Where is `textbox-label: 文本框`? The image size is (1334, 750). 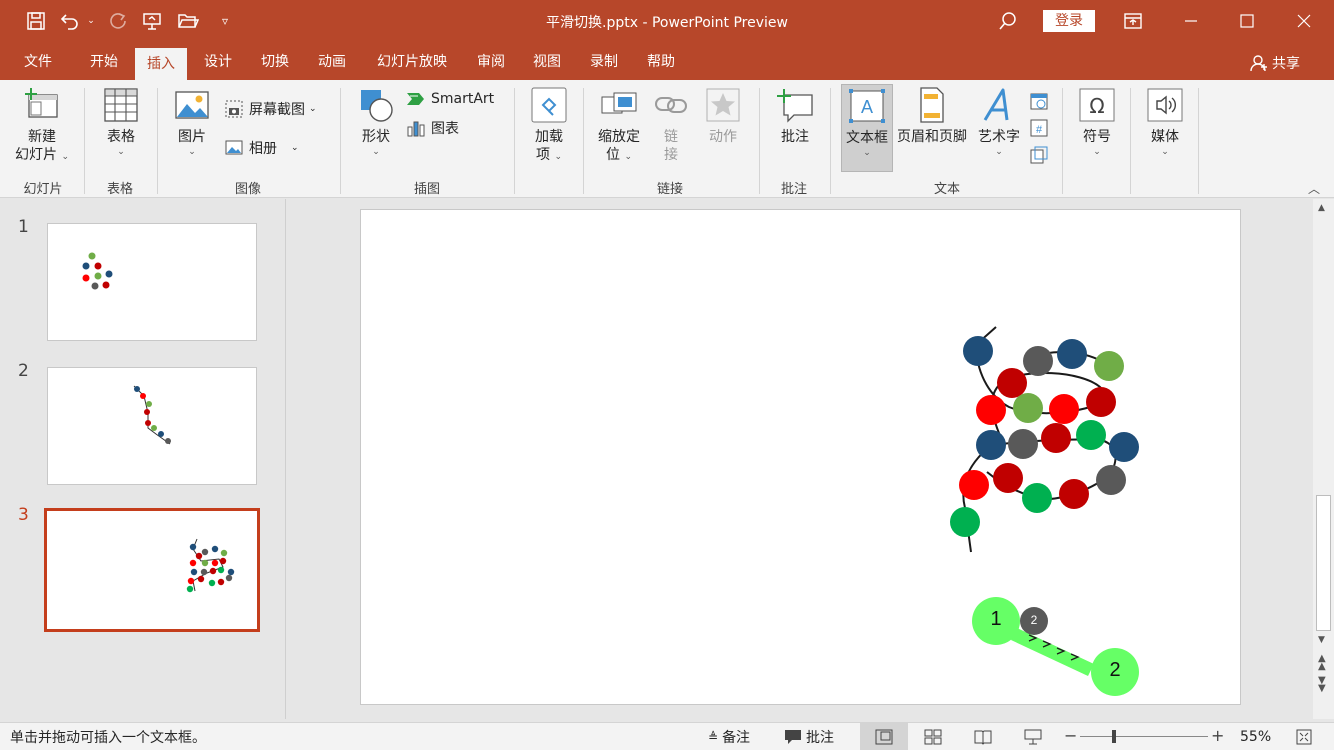
textbox-label: 文本框 is located at coordinates (867, 138).